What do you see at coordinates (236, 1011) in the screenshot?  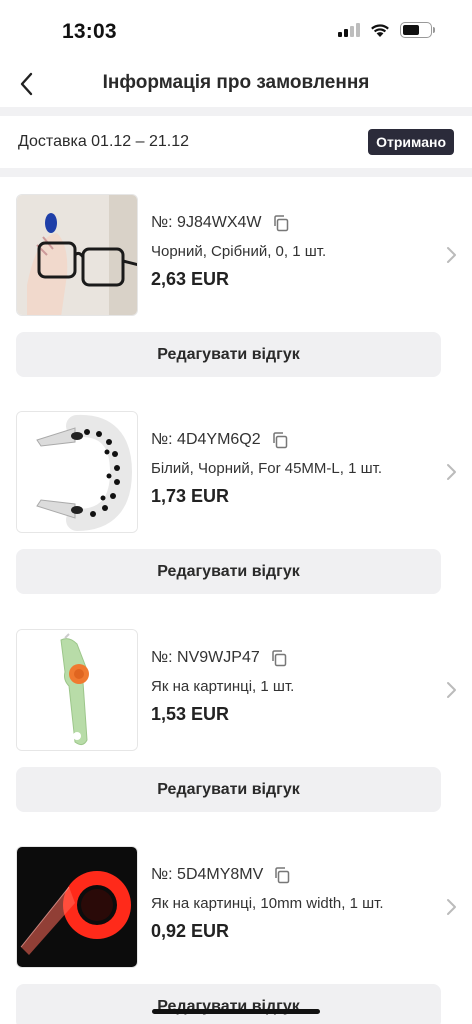 I see `home-indicator` at bounding box center [236, 1011].